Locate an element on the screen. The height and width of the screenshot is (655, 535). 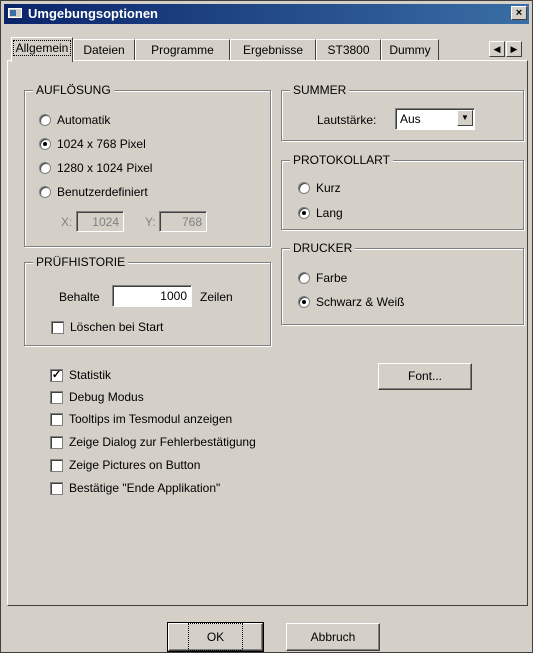
keep-unit-label: Zeilen is located at coordinates (216, 297).